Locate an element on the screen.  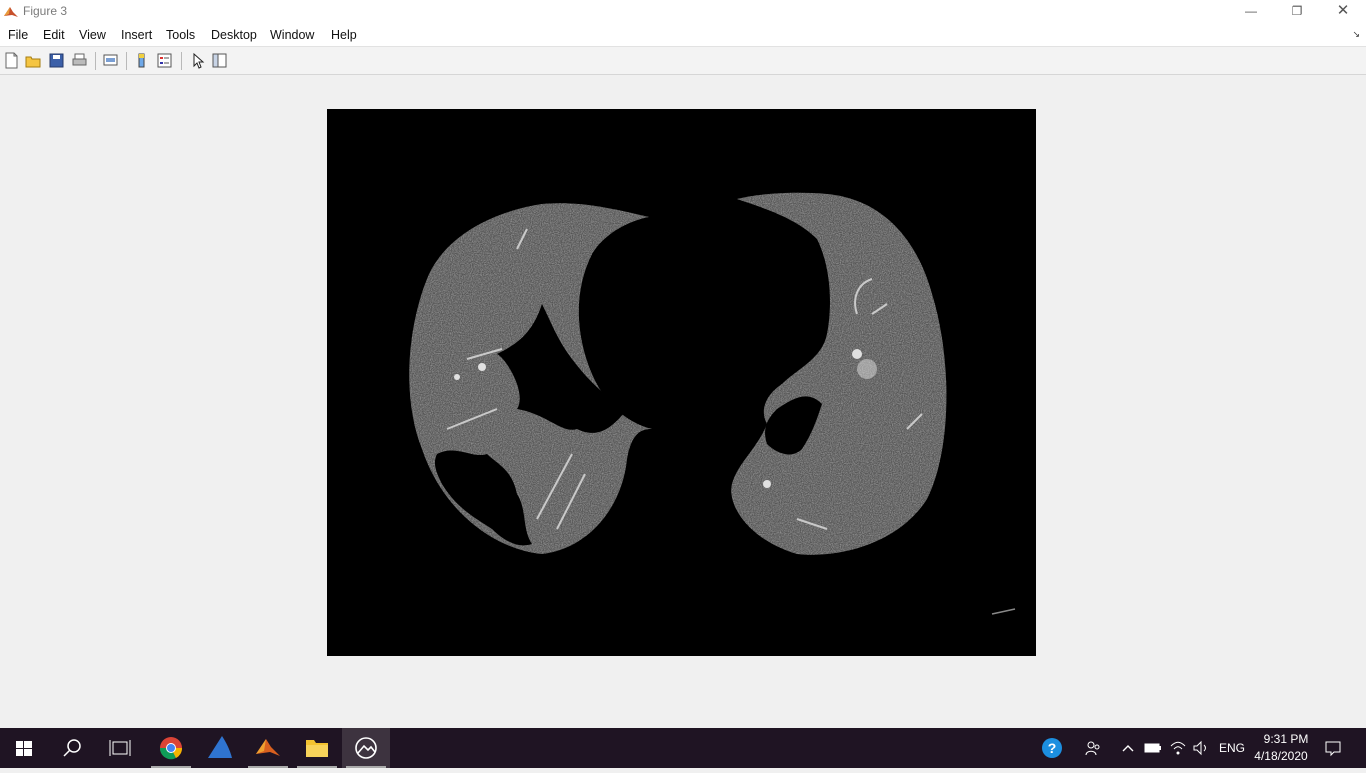
search-button is located at coordinates (72, 748).